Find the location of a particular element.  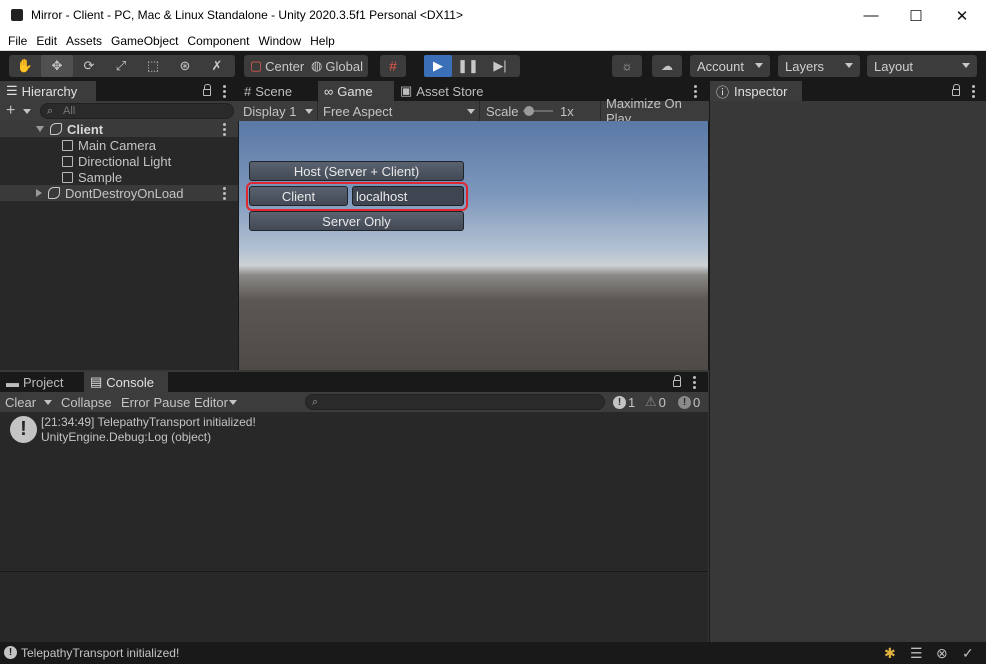

cloud-icon: ☁ is located at coordinates (667, 66).